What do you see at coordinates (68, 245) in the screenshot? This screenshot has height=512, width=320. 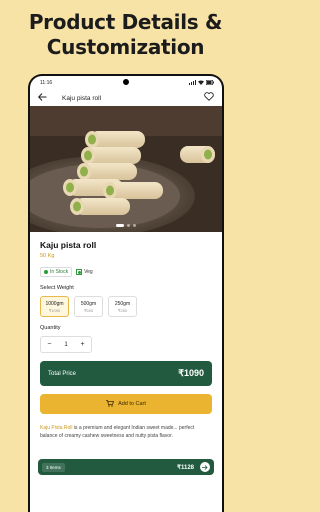 I see `product-name: Kaju pista roll` at bounding box center [68, 245].